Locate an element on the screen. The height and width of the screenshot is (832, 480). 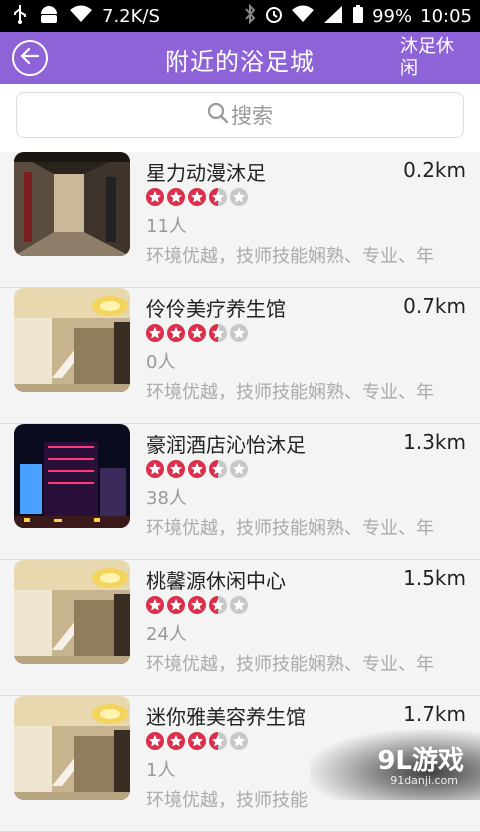
category-button: 沐足休闲 is located at coordinates (435, 58).